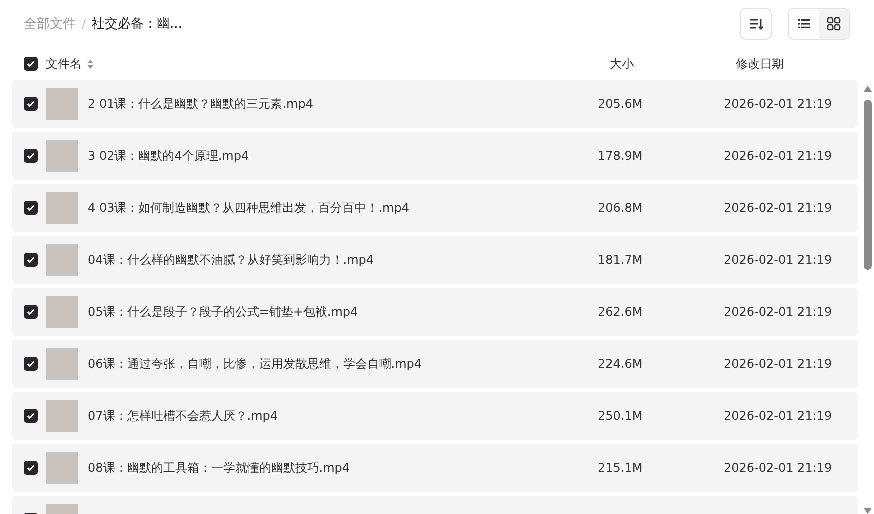  Describe the element at coordinates (201, 104) in the screenshot. I see `file-name: 2 01课：什么是幽默？幽默的三元素.mp4` at that location.